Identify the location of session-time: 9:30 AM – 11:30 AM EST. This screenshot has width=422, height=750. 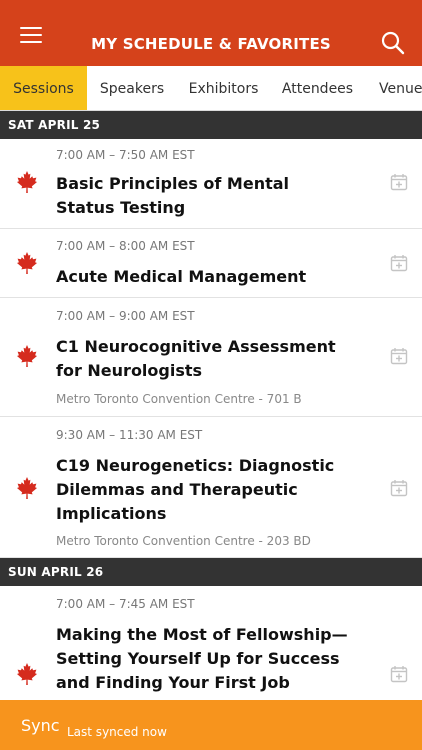
(129, 435).